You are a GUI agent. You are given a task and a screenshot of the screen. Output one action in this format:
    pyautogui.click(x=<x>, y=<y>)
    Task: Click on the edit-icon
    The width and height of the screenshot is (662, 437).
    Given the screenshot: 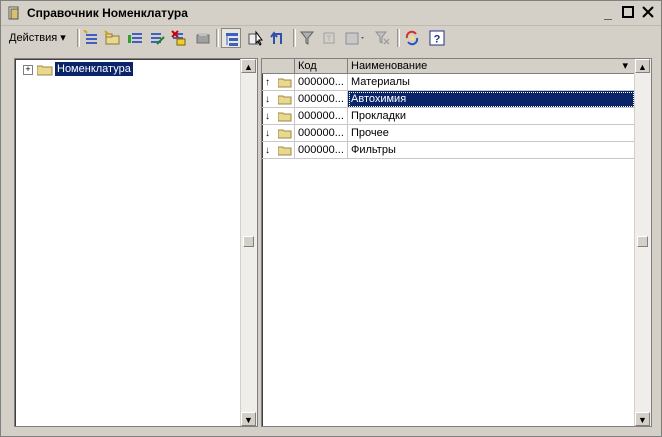 What is the action you would take?
    pyautogui.click(x=158, y=39)
    